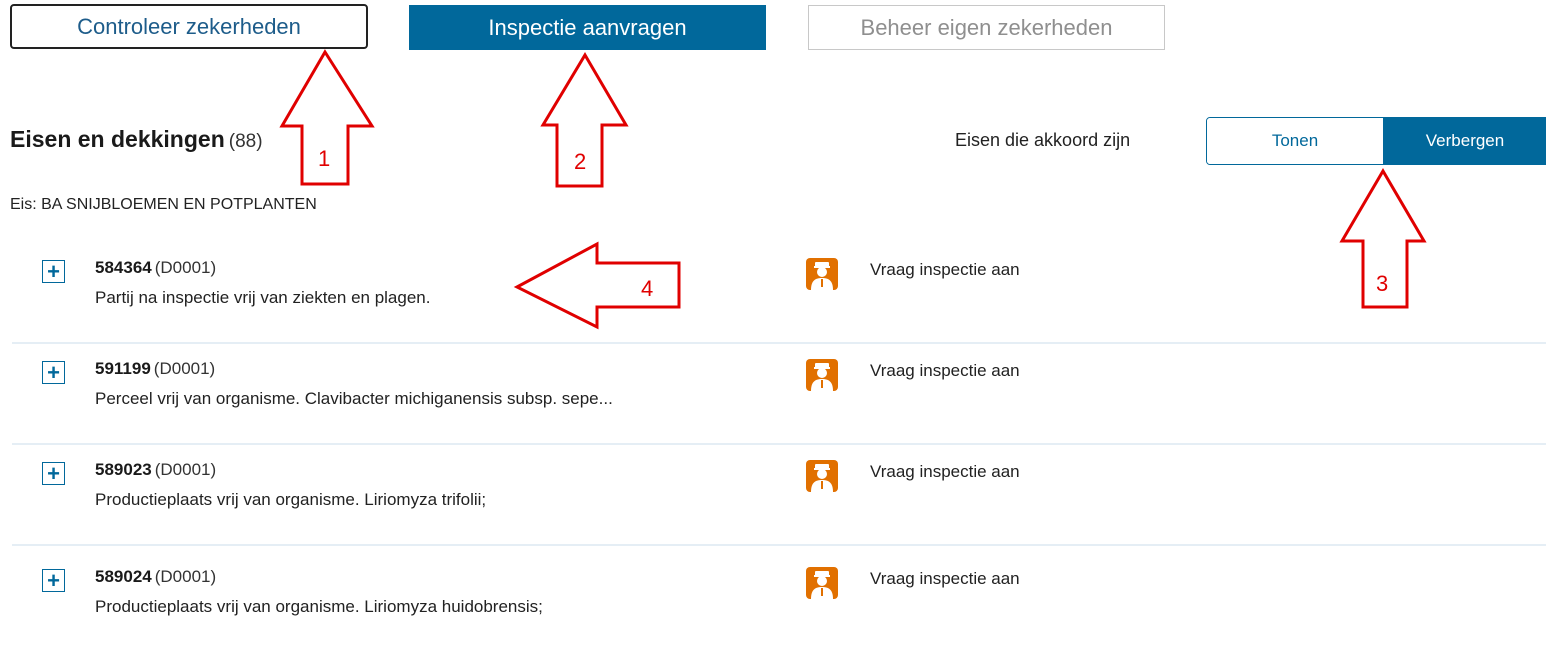 Image resolution: width=1546 pixels, height=653 pixels. What do you see at coordinates (324, 158) in the screenshot?
I see `annotation-label-1: 1` at bounding box center [324, 158].